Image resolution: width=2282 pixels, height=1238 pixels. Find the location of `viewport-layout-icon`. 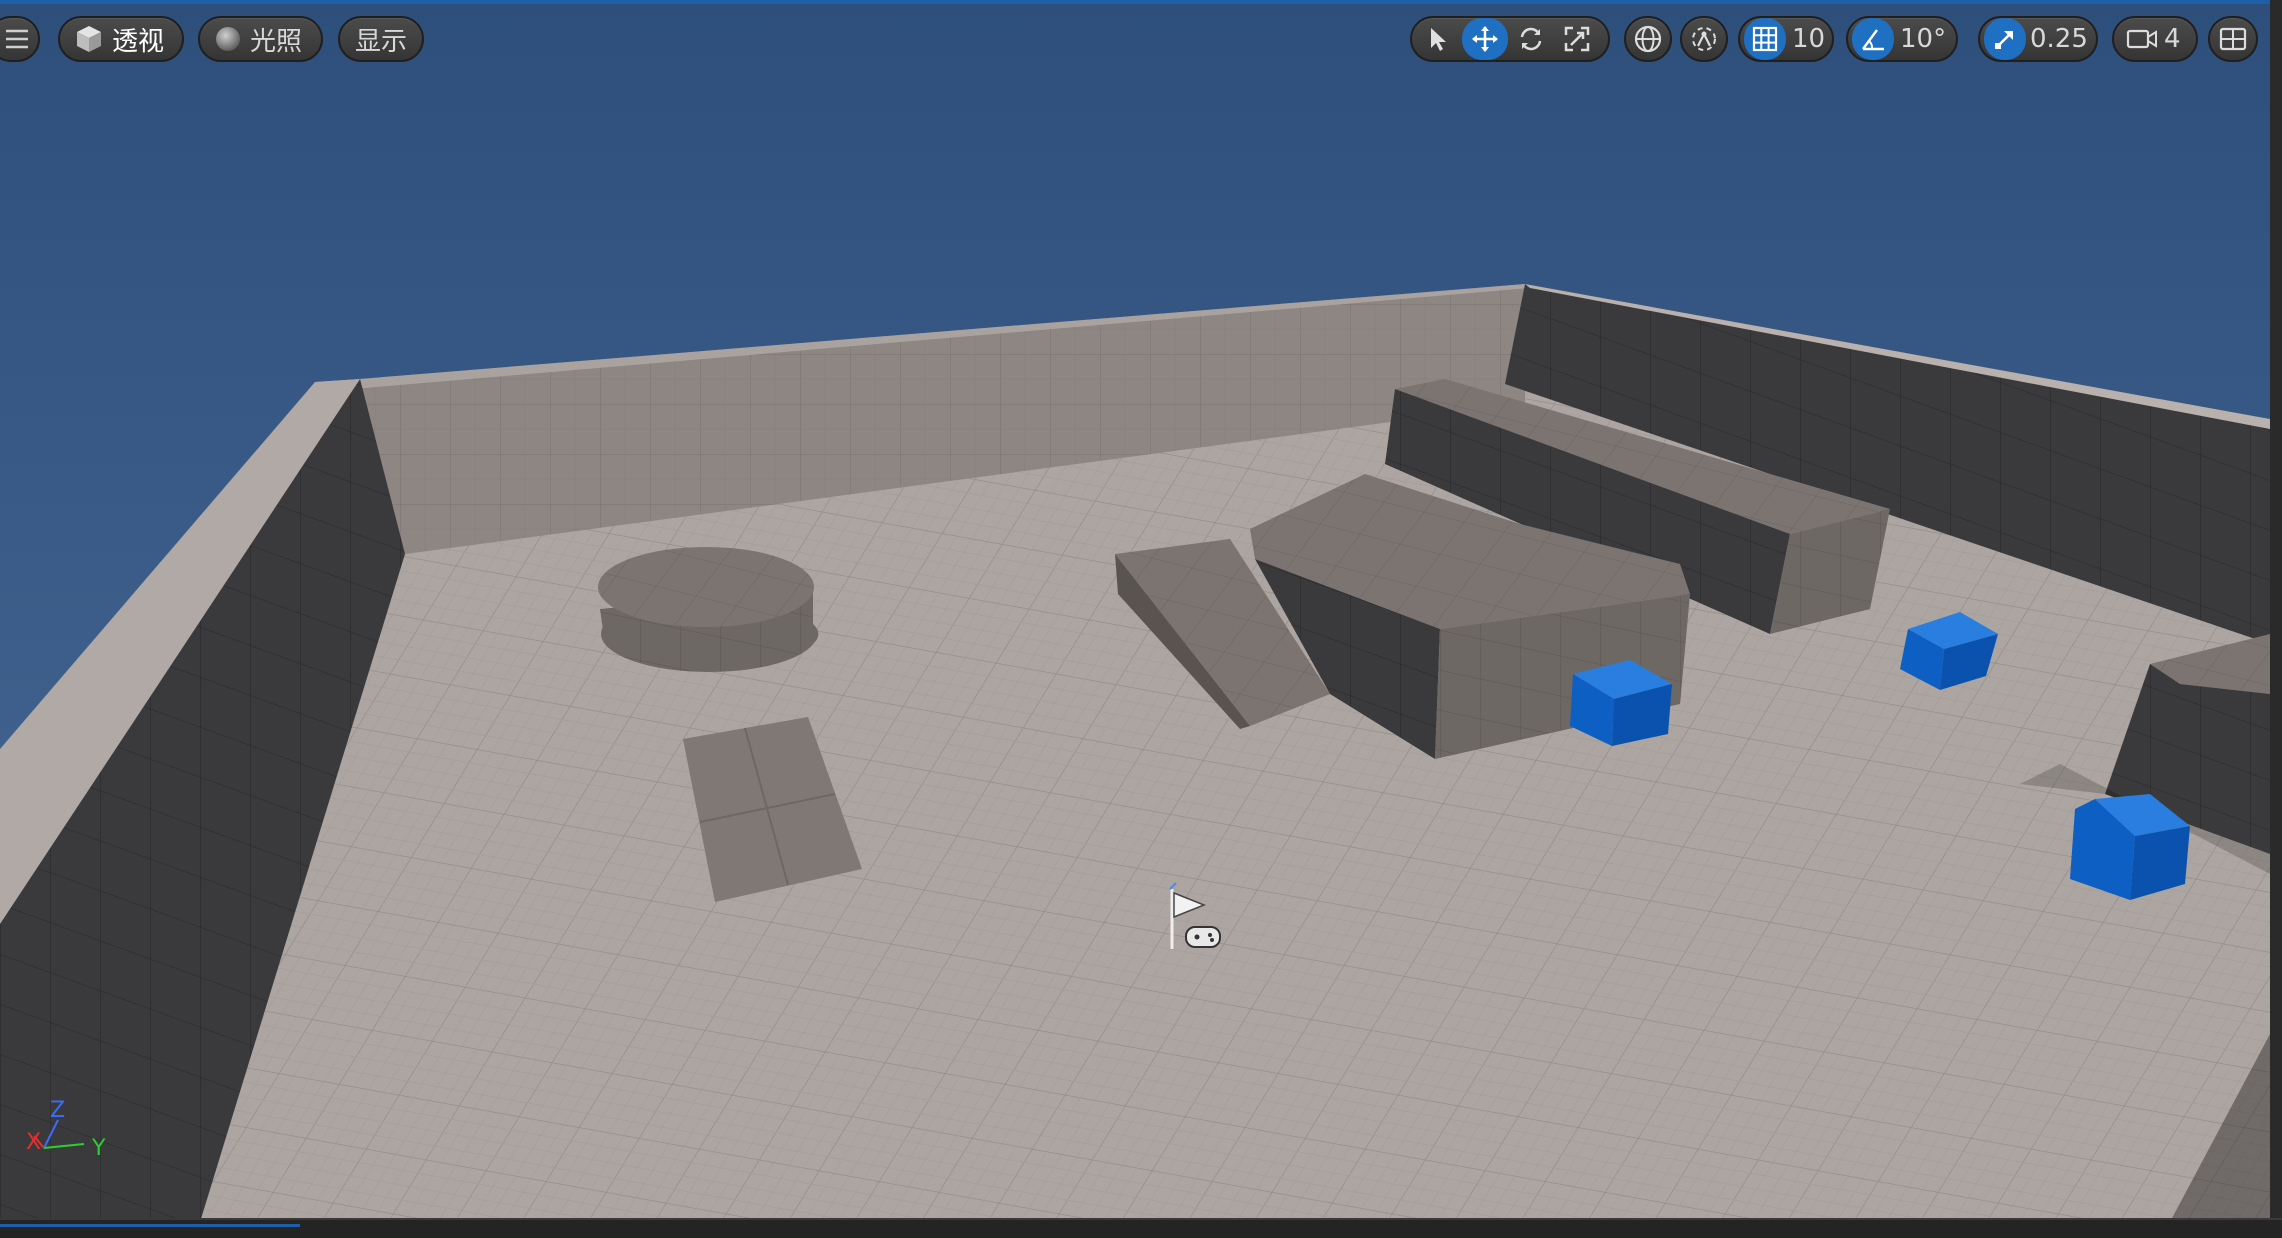

viewport-layout-icon is located at coordinates (2233, 39).